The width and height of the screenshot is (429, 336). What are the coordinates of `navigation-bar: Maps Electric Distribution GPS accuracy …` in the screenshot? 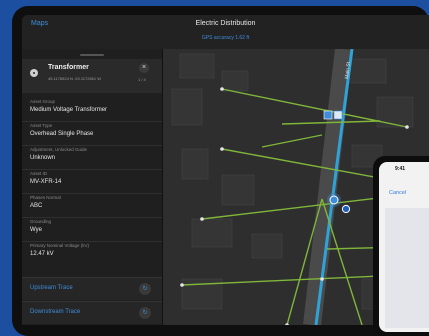 It's located at (225, 32).